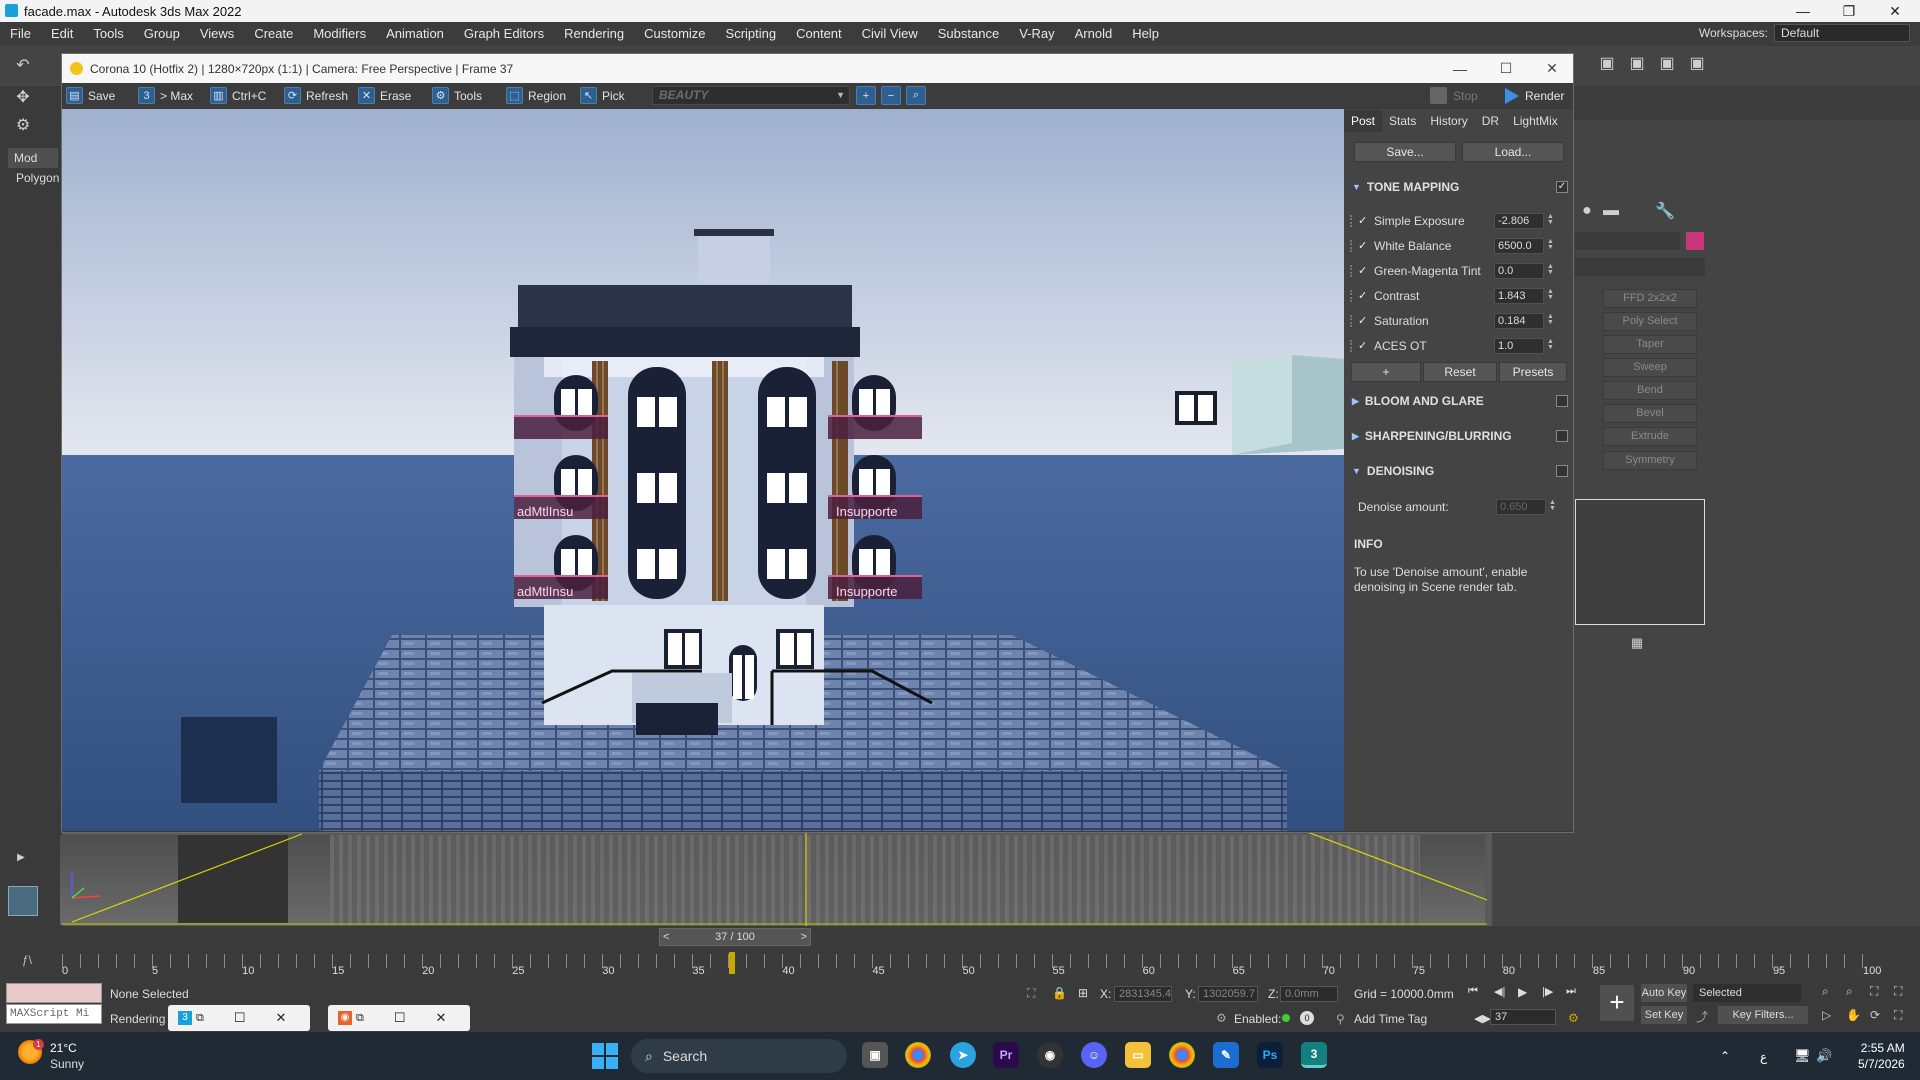 Image resolution: width=1920 pixels, height=1080 pixels. Describe the element at coordinates (1637, 63) in the screenshot. I see `angle-snap-icon: ▣` at that location.